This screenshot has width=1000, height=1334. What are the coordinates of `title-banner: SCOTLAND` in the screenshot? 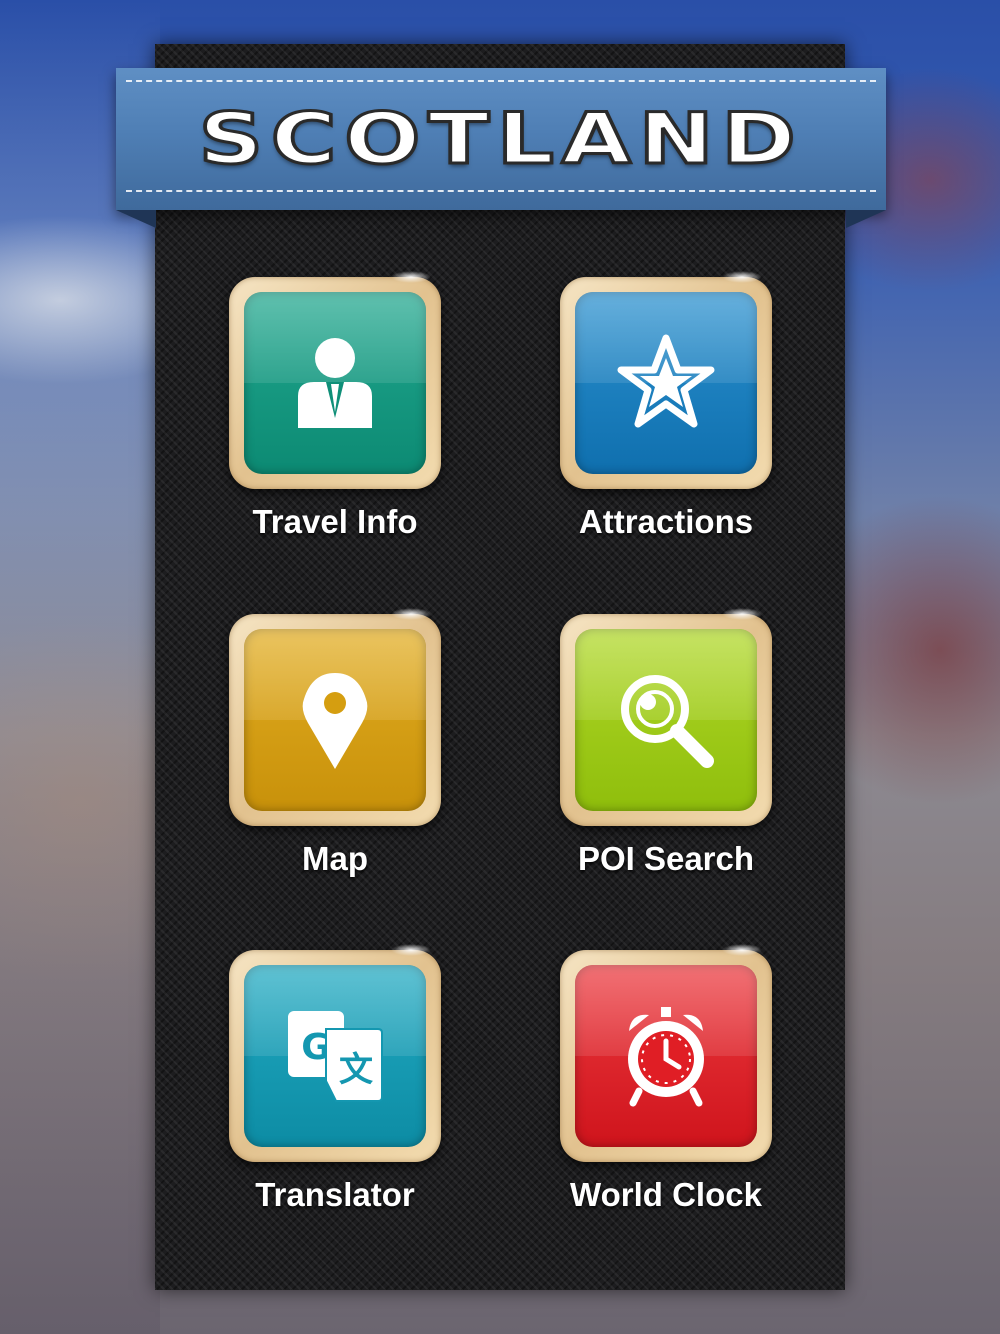 It's located at (501, 139).